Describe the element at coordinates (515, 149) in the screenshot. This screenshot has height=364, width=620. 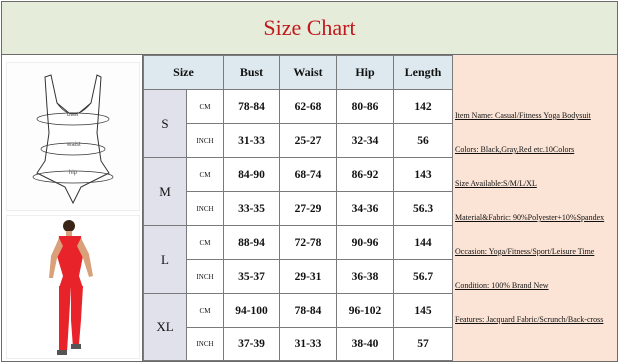
I see `info-colors: Colors: Black,Gray,Red etc.10Colors` at that location.